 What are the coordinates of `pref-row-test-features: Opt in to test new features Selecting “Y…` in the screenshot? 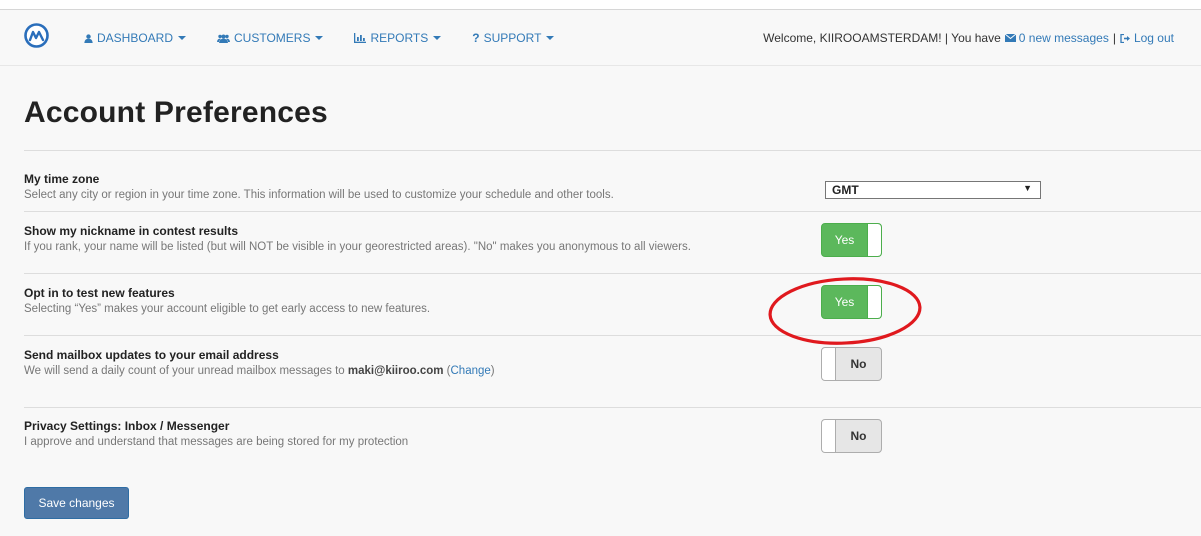 It's located at (612, 304).